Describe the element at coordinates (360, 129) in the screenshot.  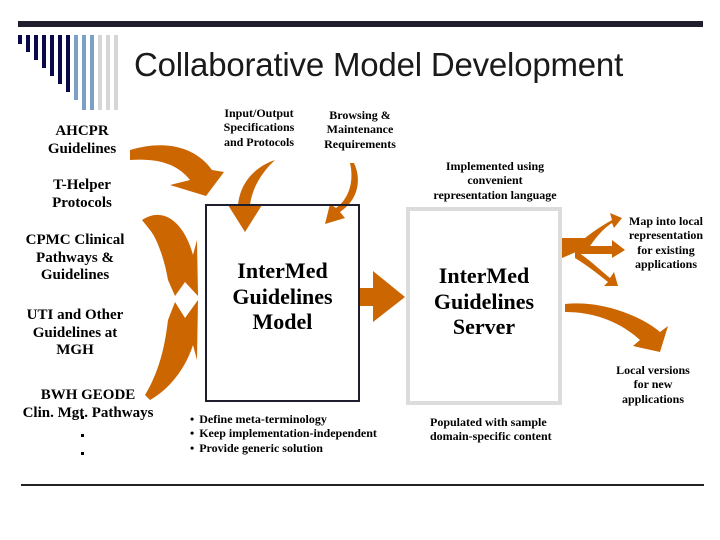
I see `label-browsing-maintenance: Browsing & Maintenance Requirements` at that location.